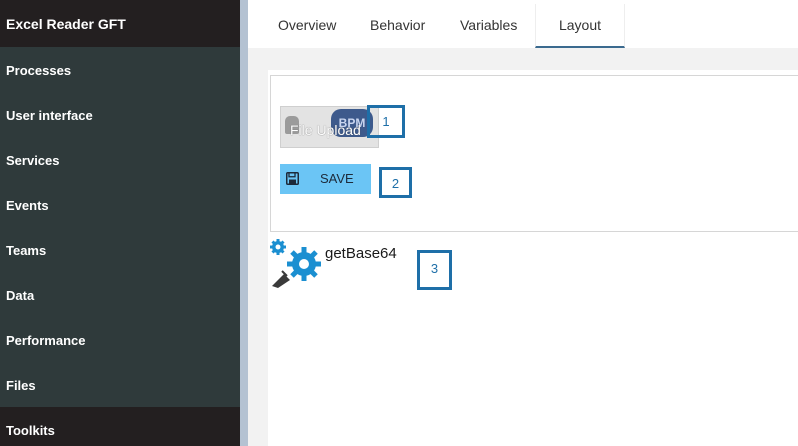 Image resolution: width=798 pixels, height=446 pixels. Describe the element at coordinates (120, 114) in the screenshot. I see `sidebar-item-user-interface: User interface` at that location.